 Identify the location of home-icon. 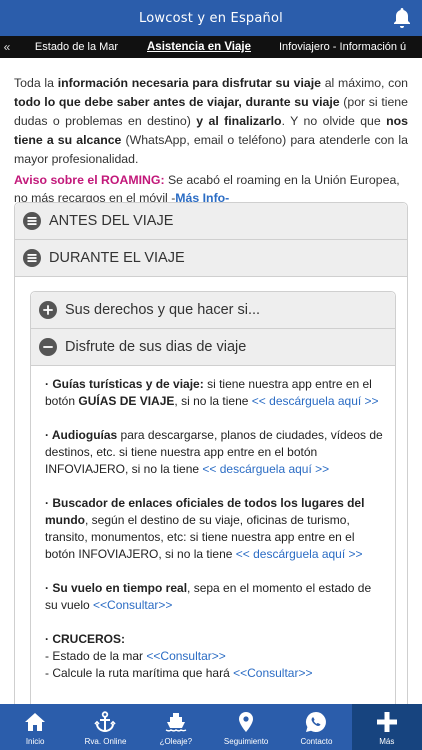
(35, 722).